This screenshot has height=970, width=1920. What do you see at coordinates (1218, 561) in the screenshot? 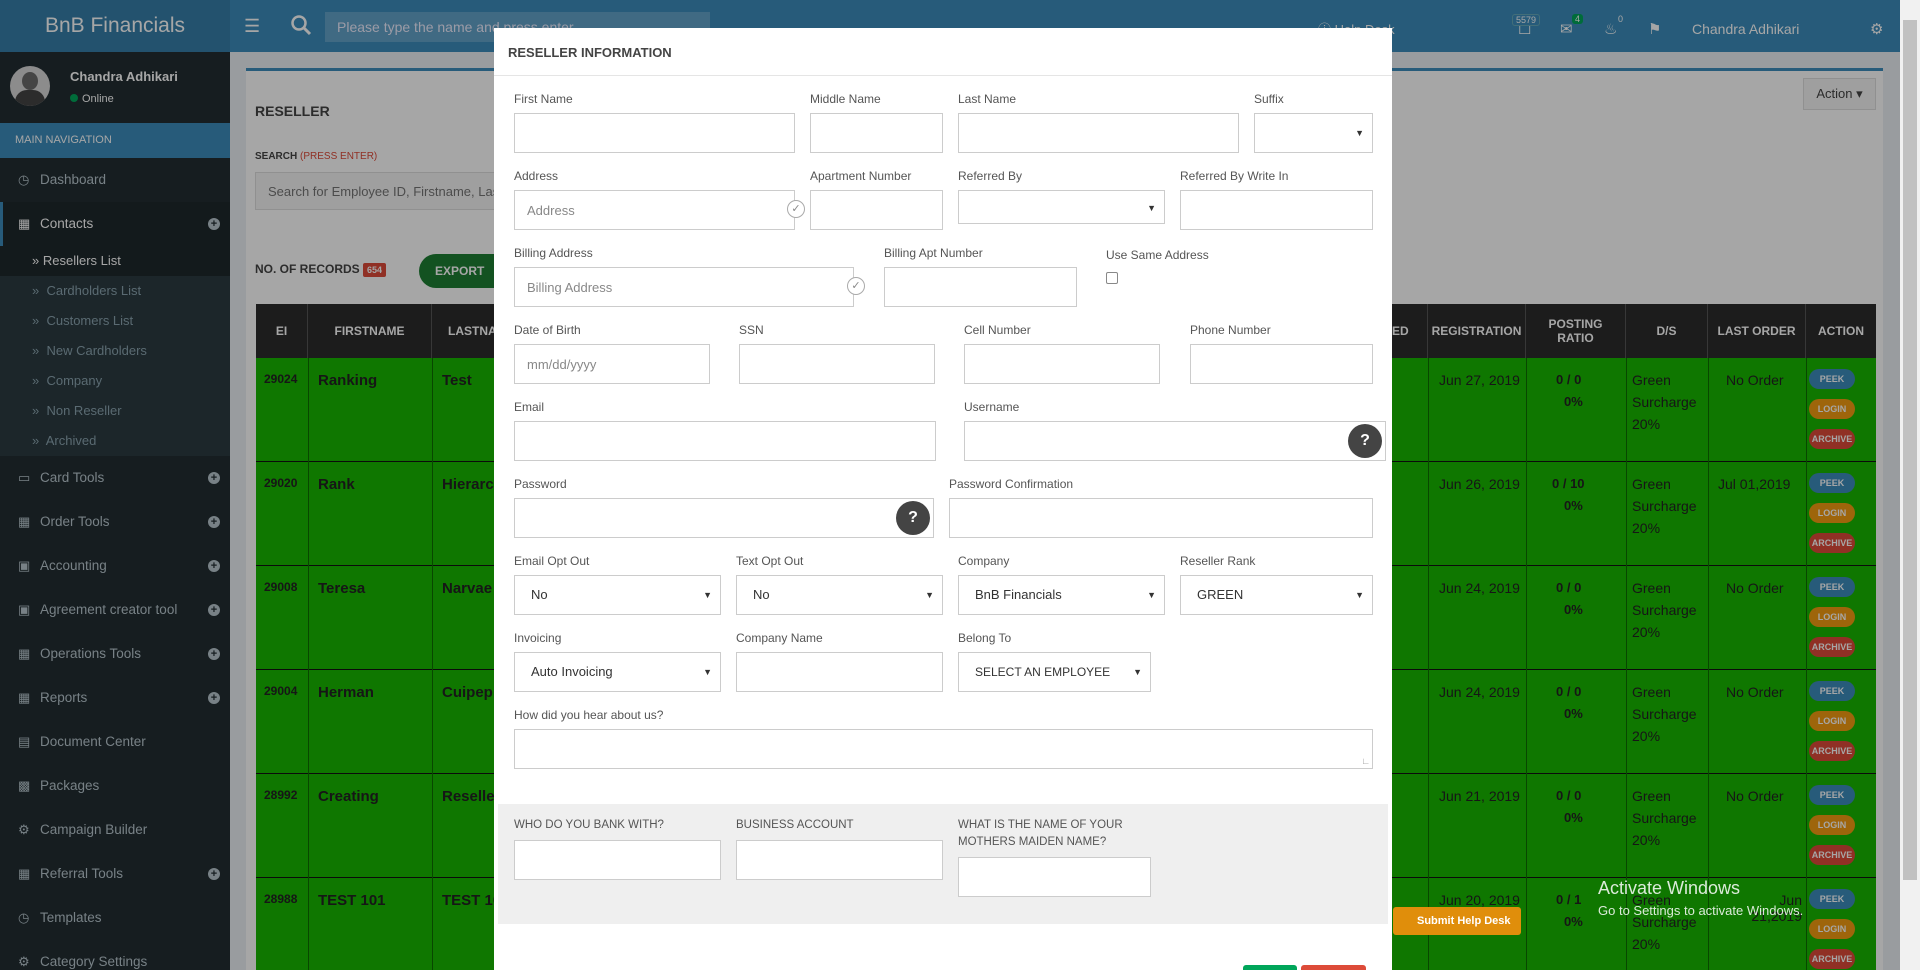
I see `reseller-rank-label: Reseller Rank` at bounding box center [1218, 561].